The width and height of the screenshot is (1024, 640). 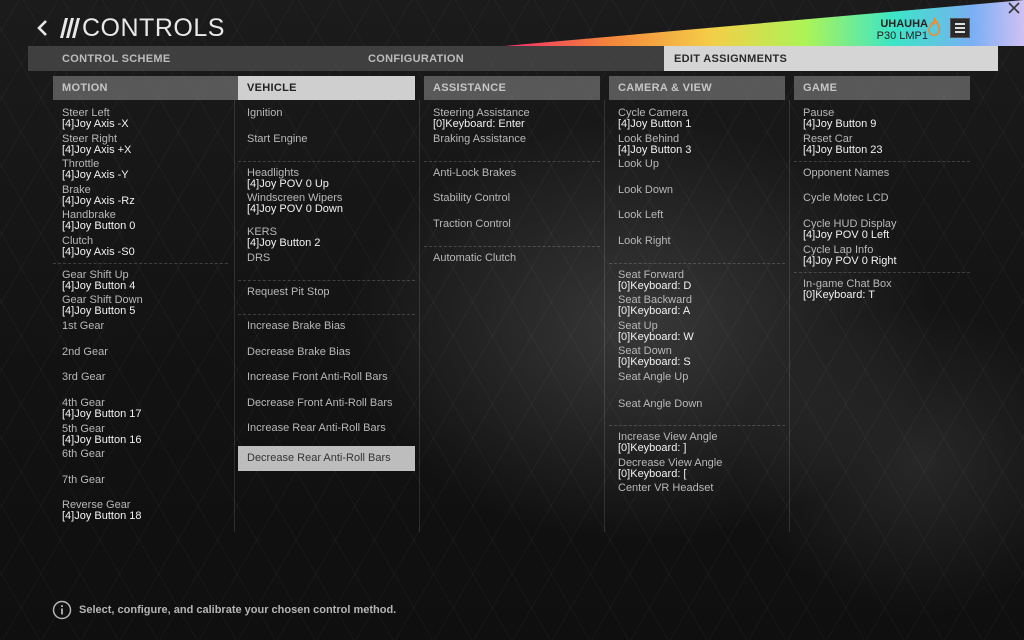 I want to click on assignment-2nd-gear: 2nd Gear, so click(x=143, y=352).